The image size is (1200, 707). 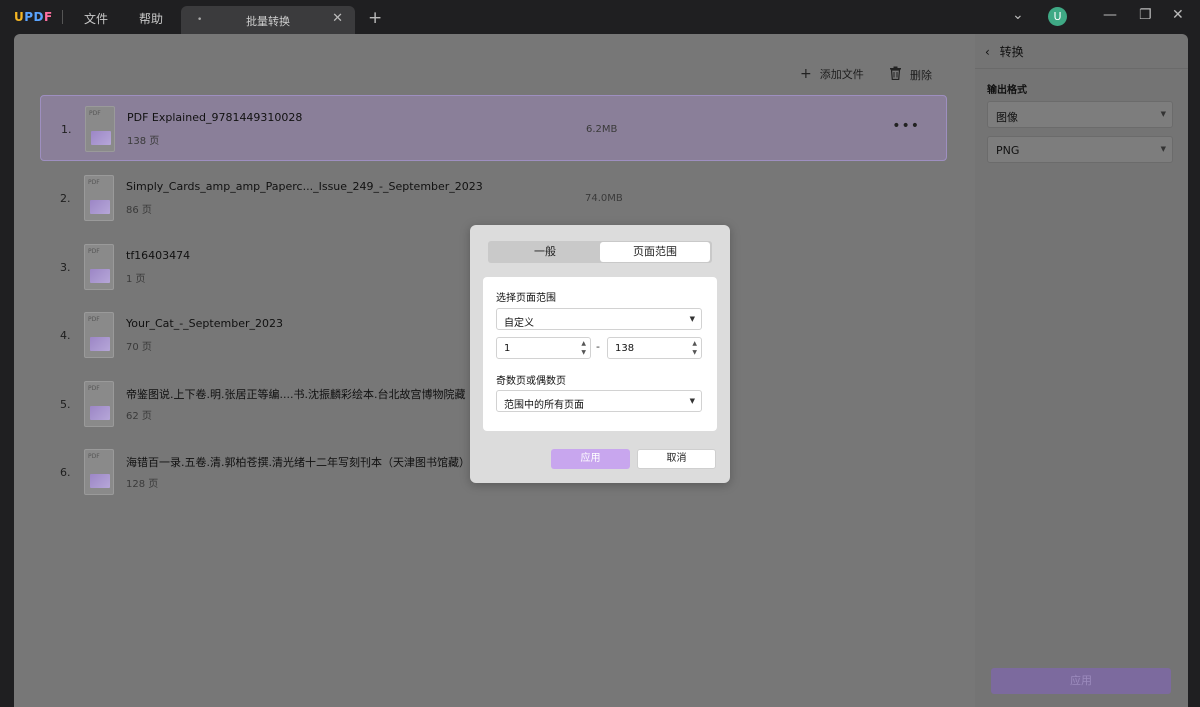 I want to click on chevron-down-icon: ⌄, so click(x=1018, y=15).